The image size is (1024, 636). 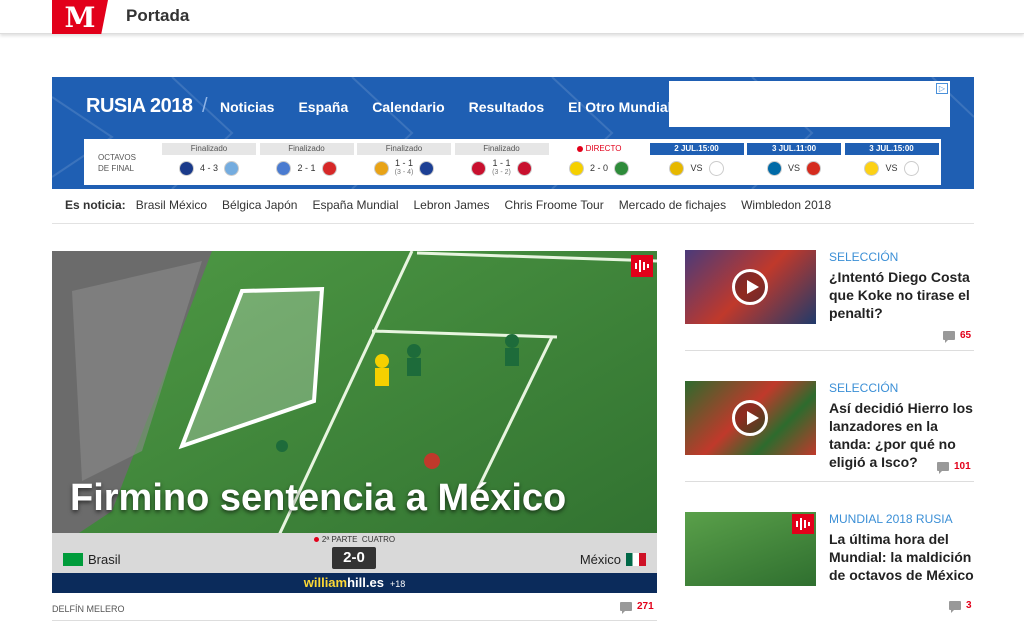 What do you see at coordinates (645, 606) in the screenshot?
I see `comment-count: 271` at bounding box center [645, 606].